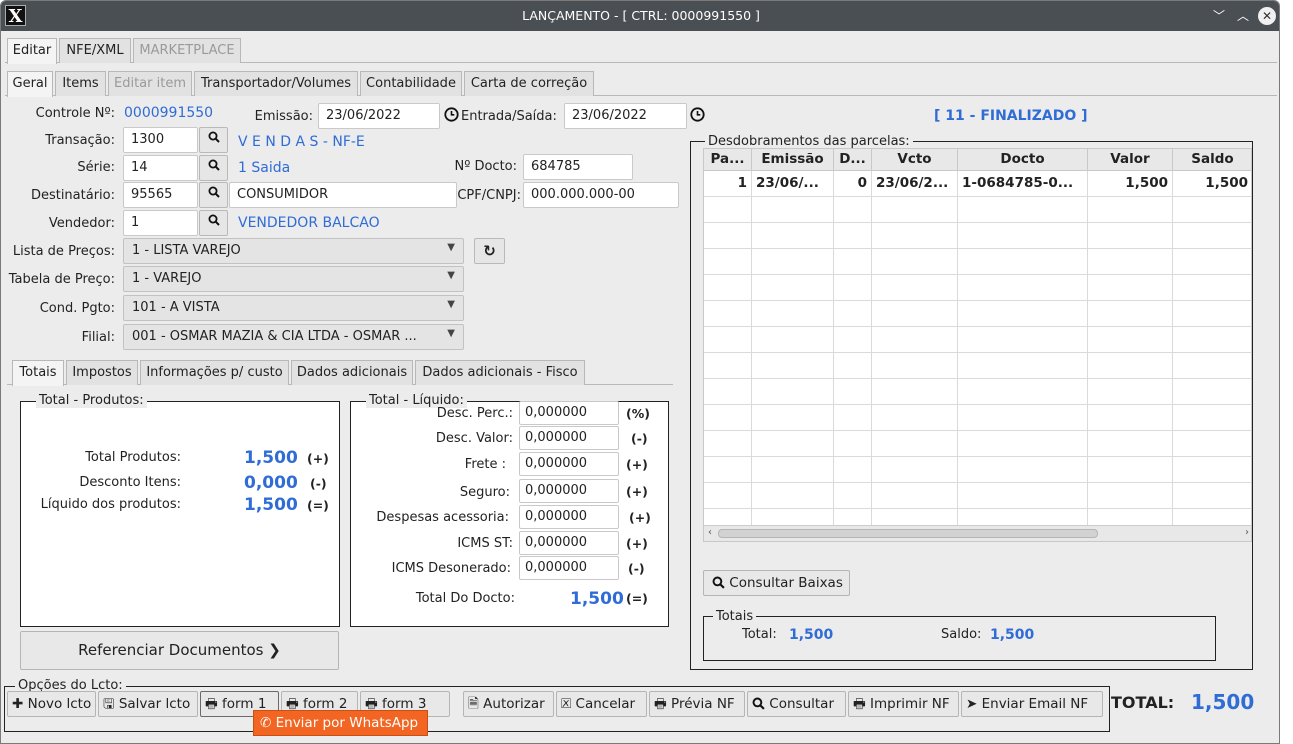  What do you see at coordinates (352, 372) in the screenshot?
I see `tab-dados-adicionais: Dados adicionais` at bounding box center [352, 372].